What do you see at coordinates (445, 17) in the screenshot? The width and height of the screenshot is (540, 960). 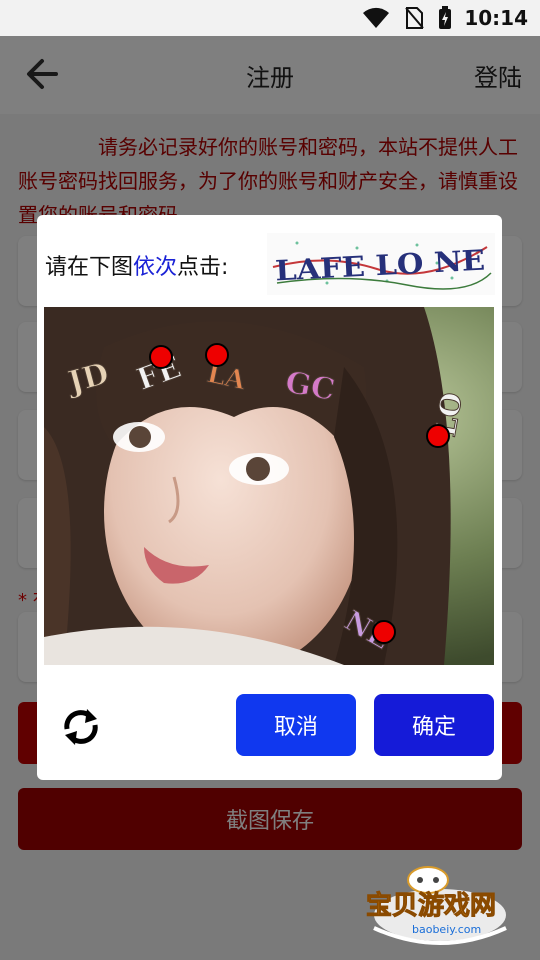 I see `battery-charging-icon` at bounding box center [445, 17].